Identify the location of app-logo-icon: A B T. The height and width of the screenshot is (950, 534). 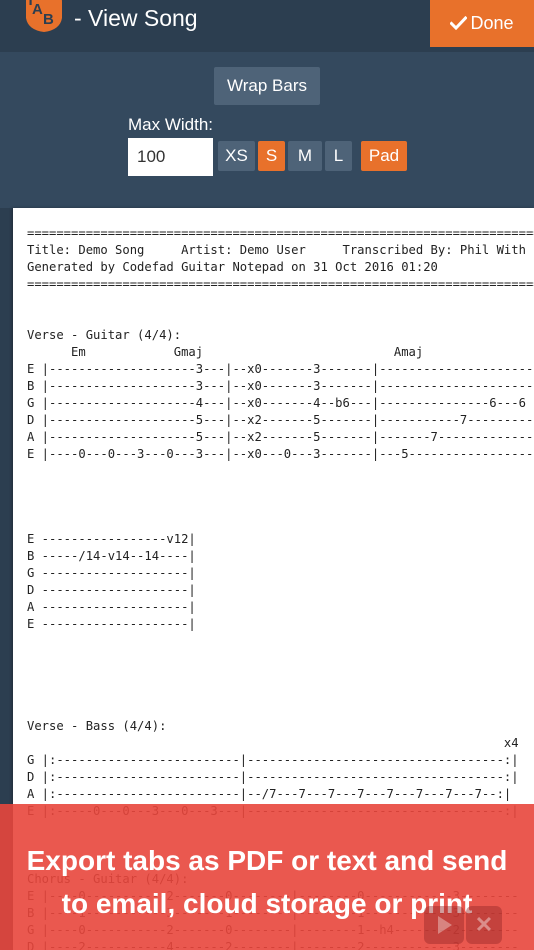
(43, 17).